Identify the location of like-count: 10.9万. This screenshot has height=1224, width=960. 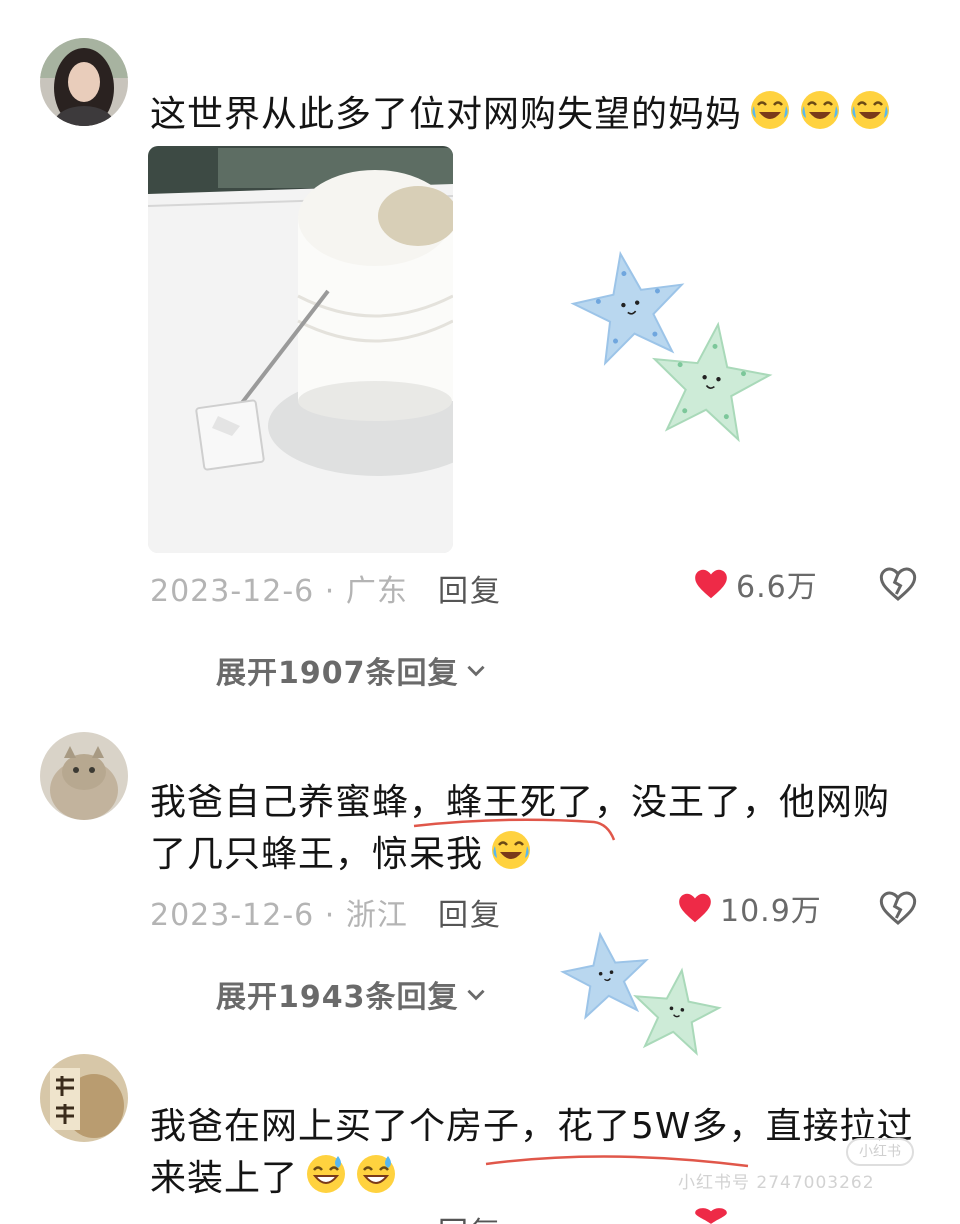
(771, 911).